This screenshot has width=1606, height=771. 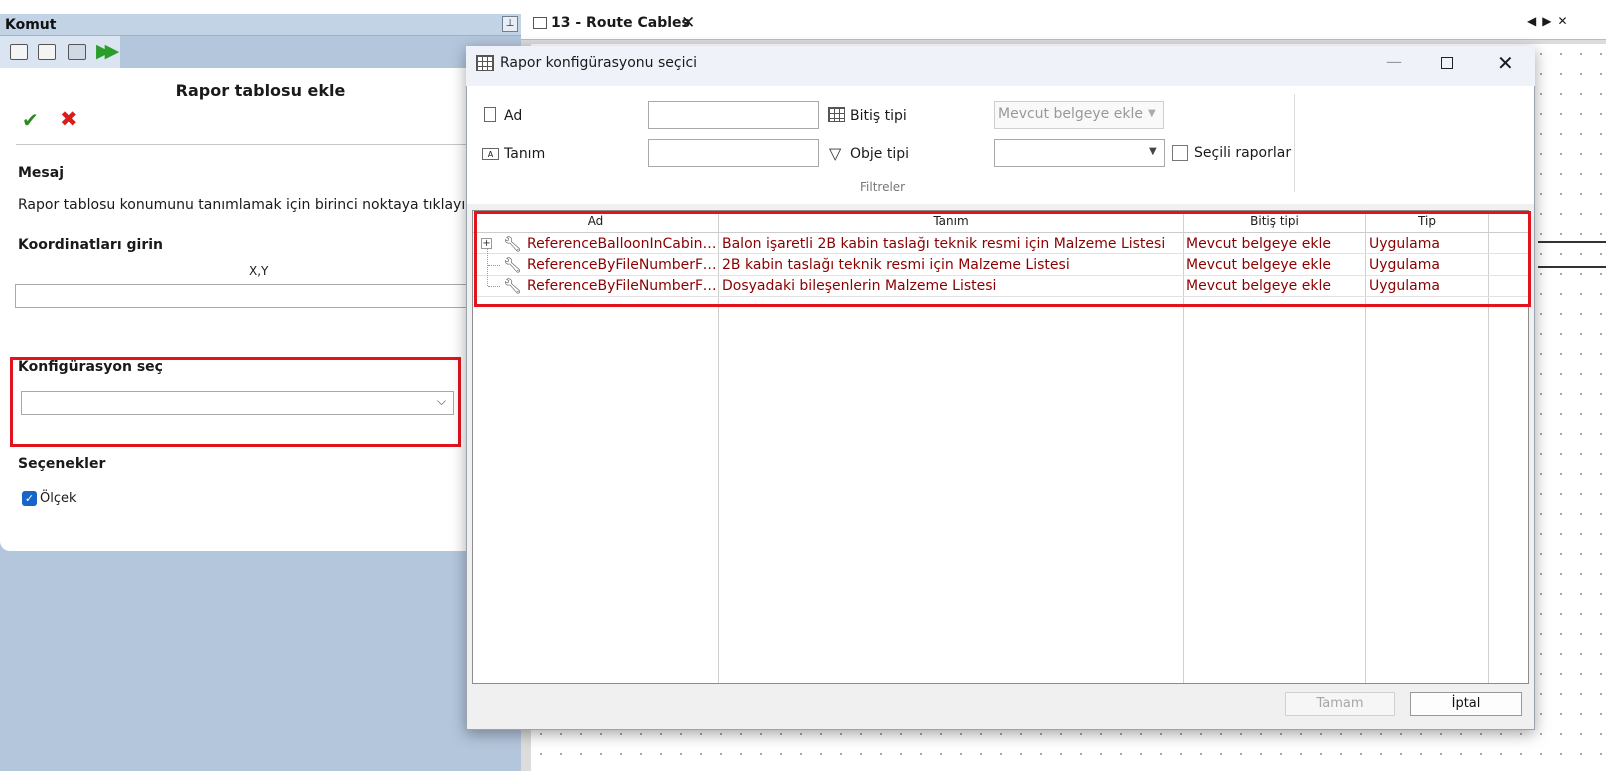 I want to click on filters-divider, so click(x=1294, y=143).